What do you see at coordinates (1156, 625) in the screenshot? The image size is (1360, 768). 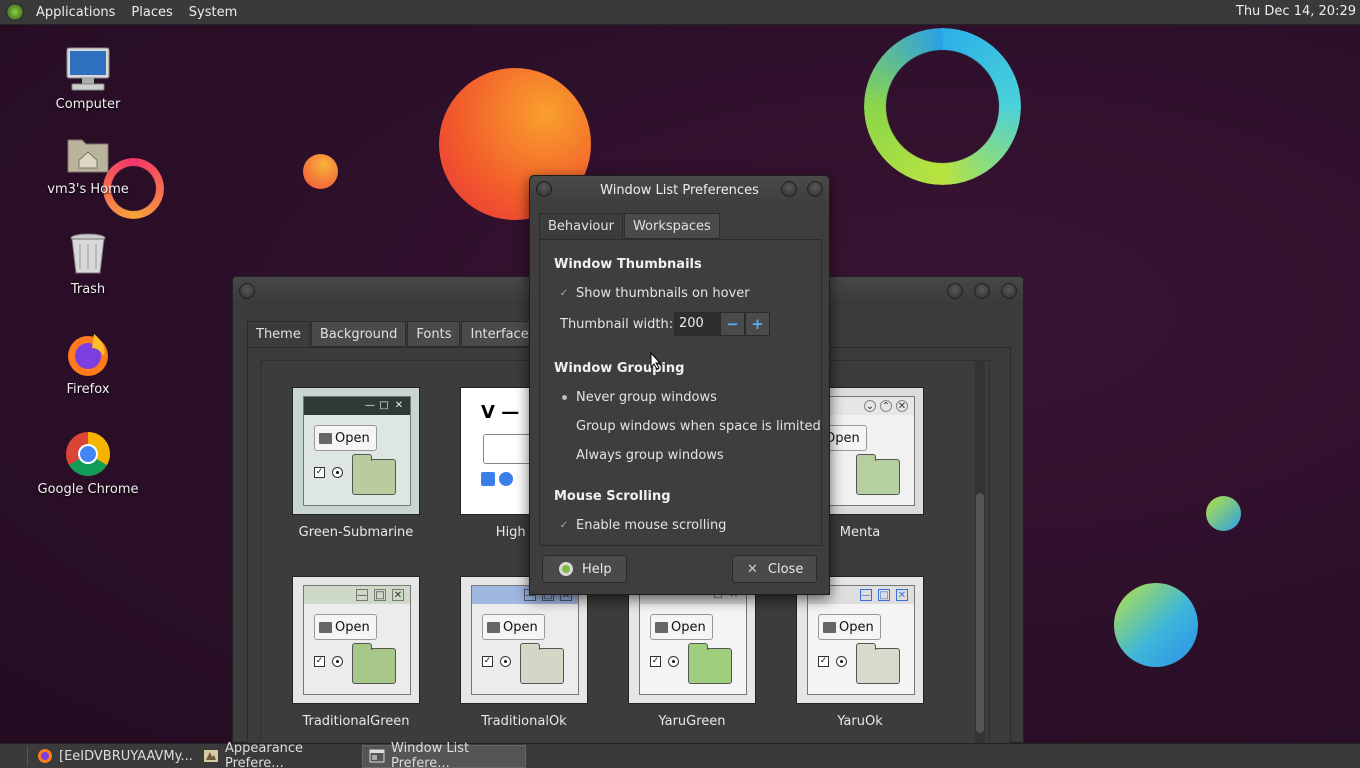 I see `blue-green-circle-decoration` at bounding box center [1156, 625].